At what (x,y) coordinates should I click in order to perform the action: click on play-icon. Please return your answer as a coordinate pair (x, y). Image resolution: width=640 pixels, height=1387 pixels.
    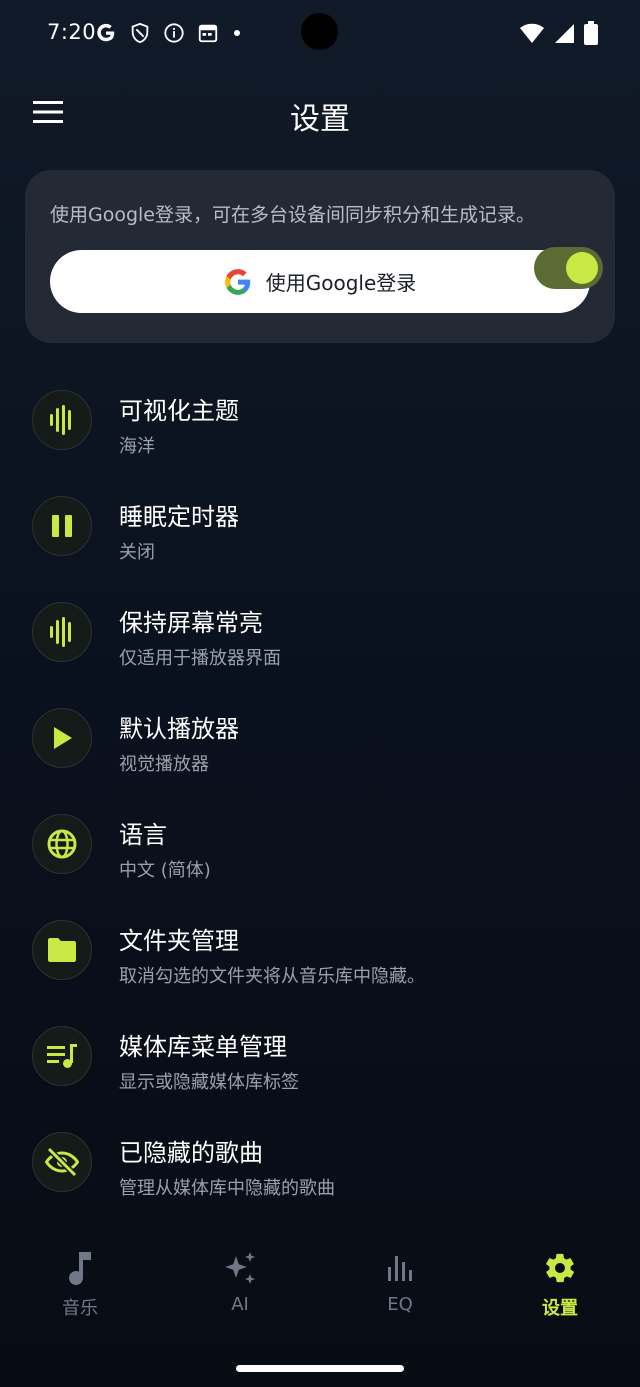
    Looking at the image, I should click on (63, 738).